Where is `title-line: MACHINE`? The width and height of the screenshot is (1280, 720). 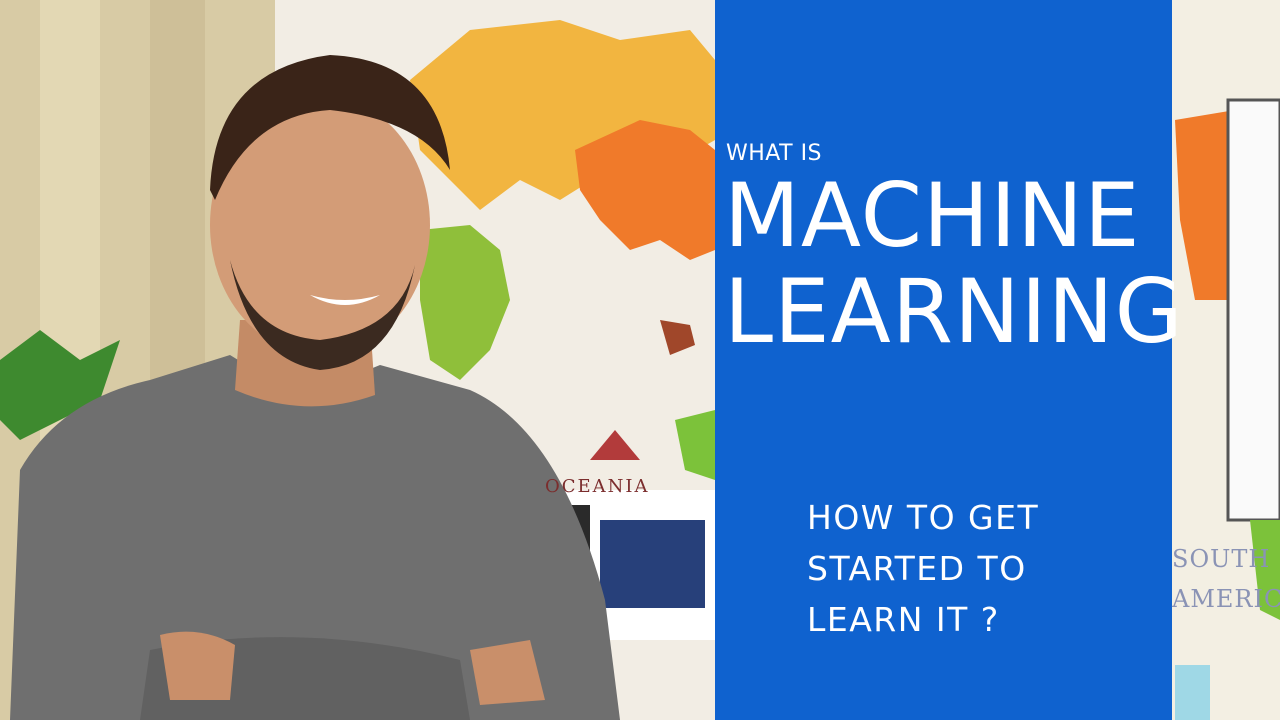 title-line: MACHINE is located at coordinates (932, 215).